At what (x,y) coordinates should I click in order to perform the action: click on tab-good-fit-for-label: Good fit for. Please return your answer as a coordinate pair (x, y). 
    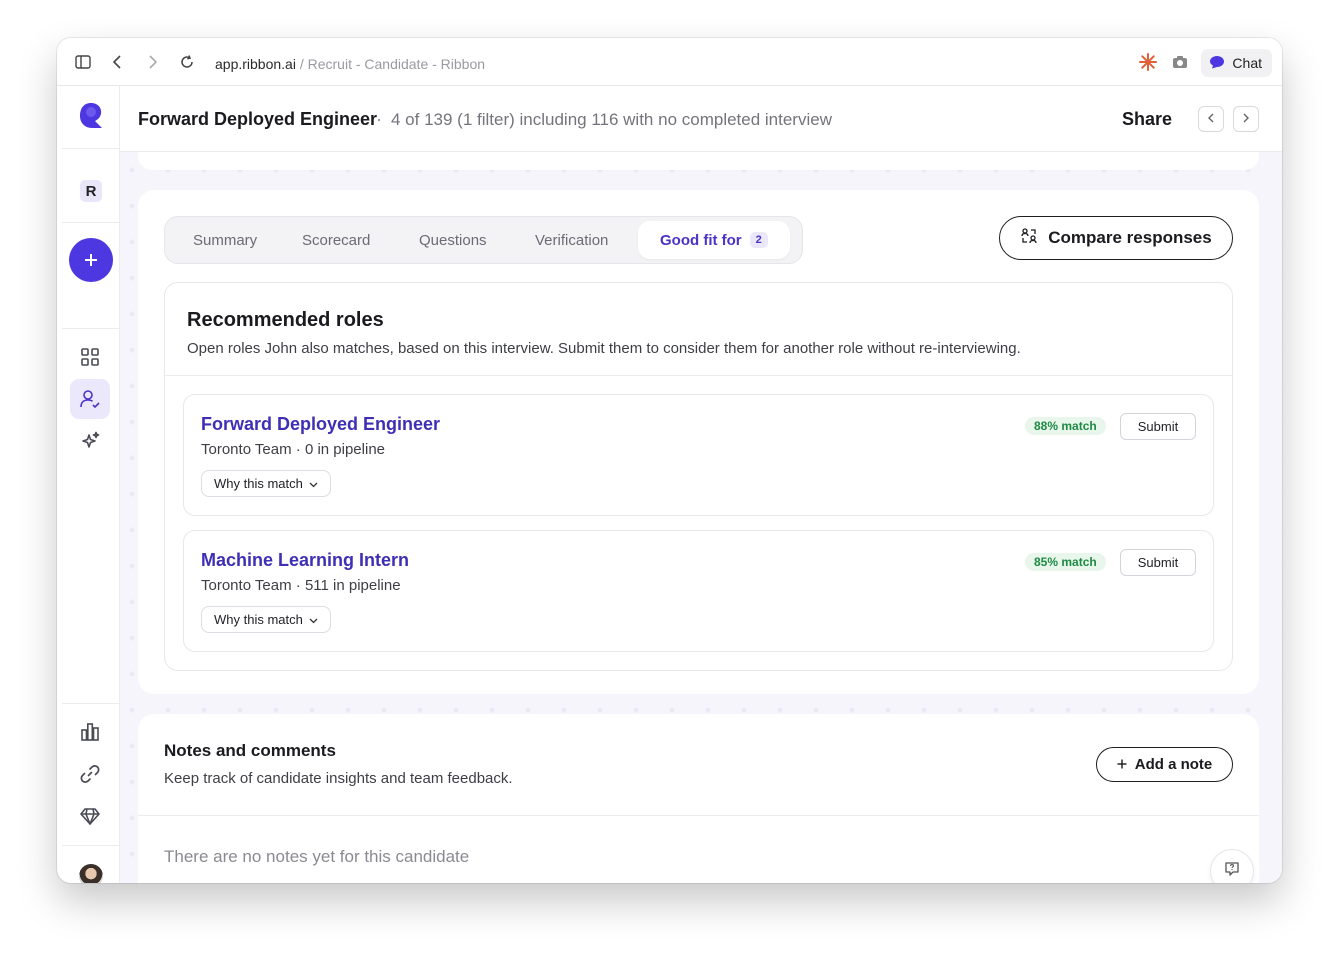
    Looking at the image, I should click on (701, 240).